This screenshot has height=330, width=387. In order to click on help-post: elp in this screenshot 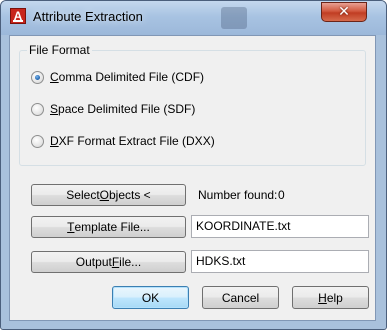, I will do `click(334, 297)`.